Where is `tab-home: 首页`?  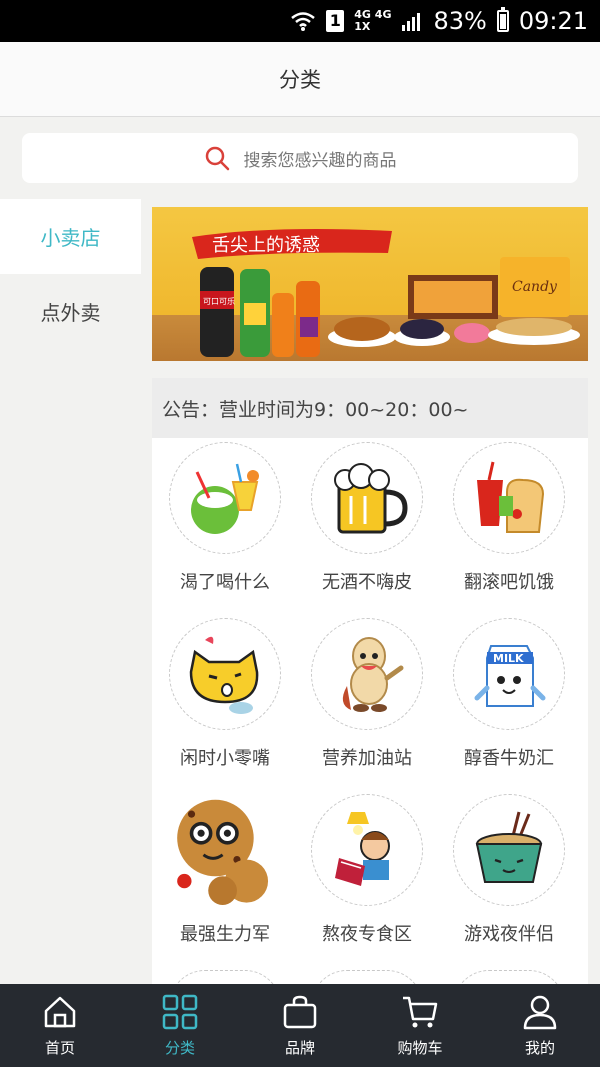 tab-home: 首页 is located at coordinates (60, 1025).